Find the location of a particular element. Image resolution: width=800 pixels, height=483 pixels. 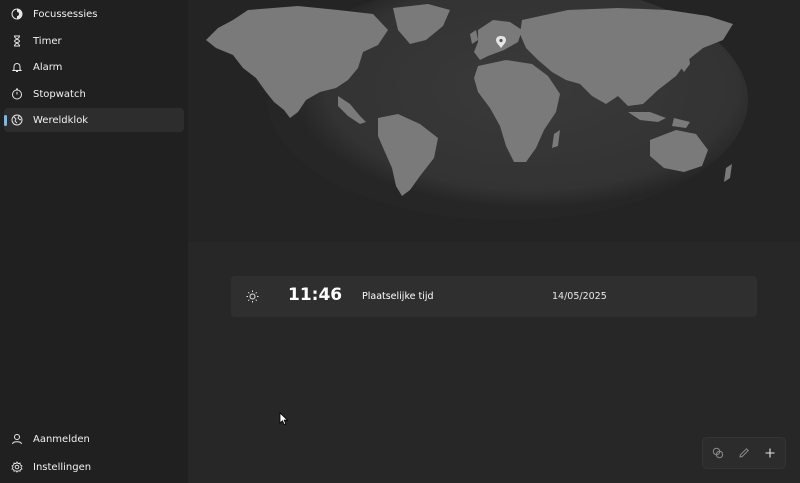

edit-button is located at coordinates (744, 453).